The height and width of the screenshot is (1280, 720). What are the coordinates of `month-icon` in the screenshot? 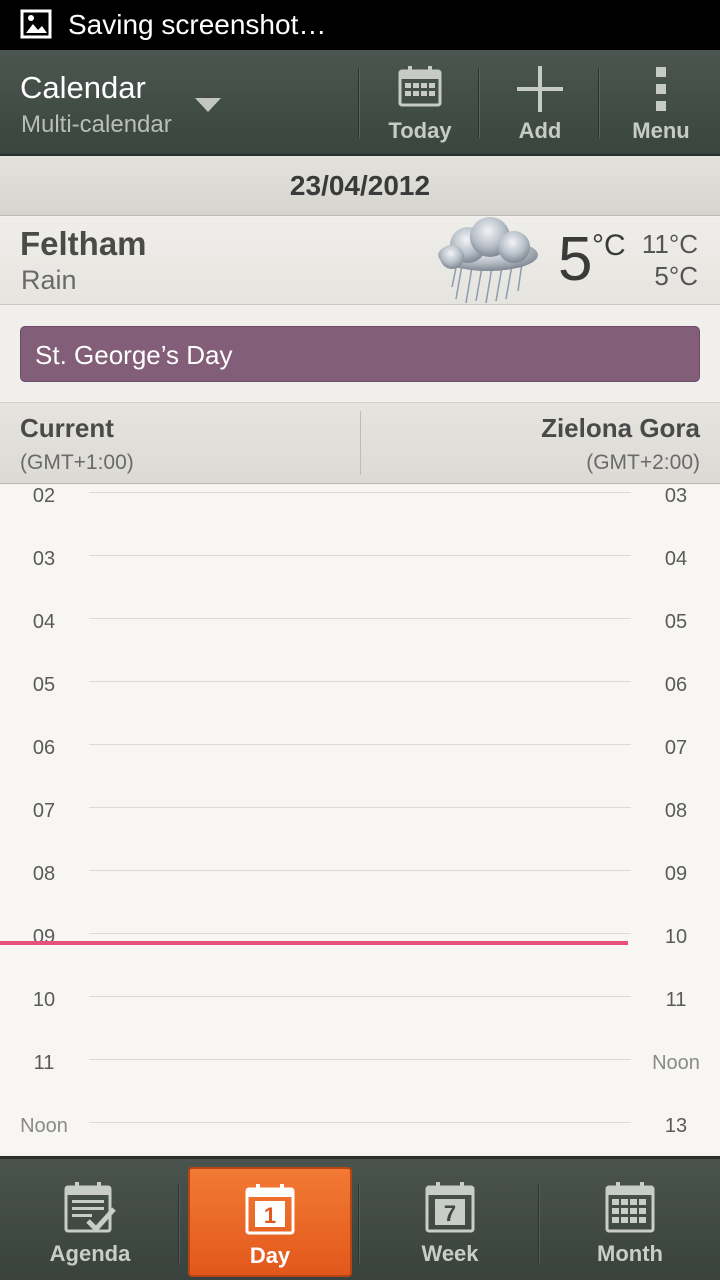 It's located at (630, 1207).